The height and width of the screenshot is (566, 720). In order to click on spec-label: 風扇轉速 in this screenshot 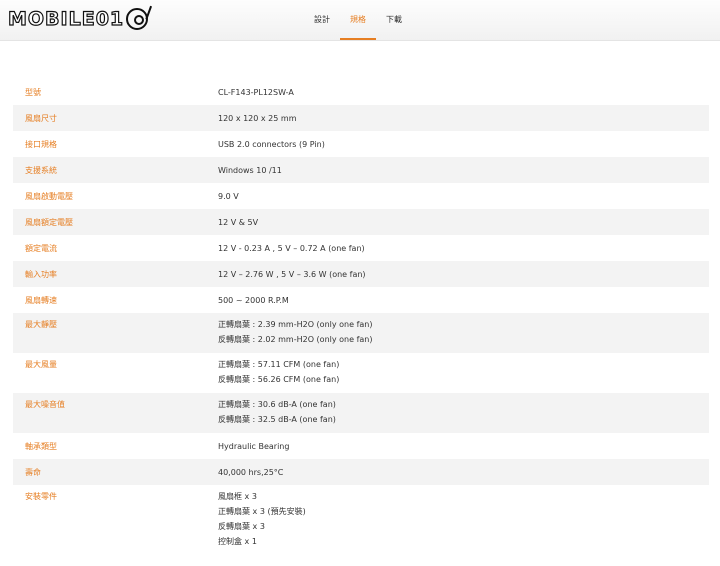, I will do `click(41, 300)`.